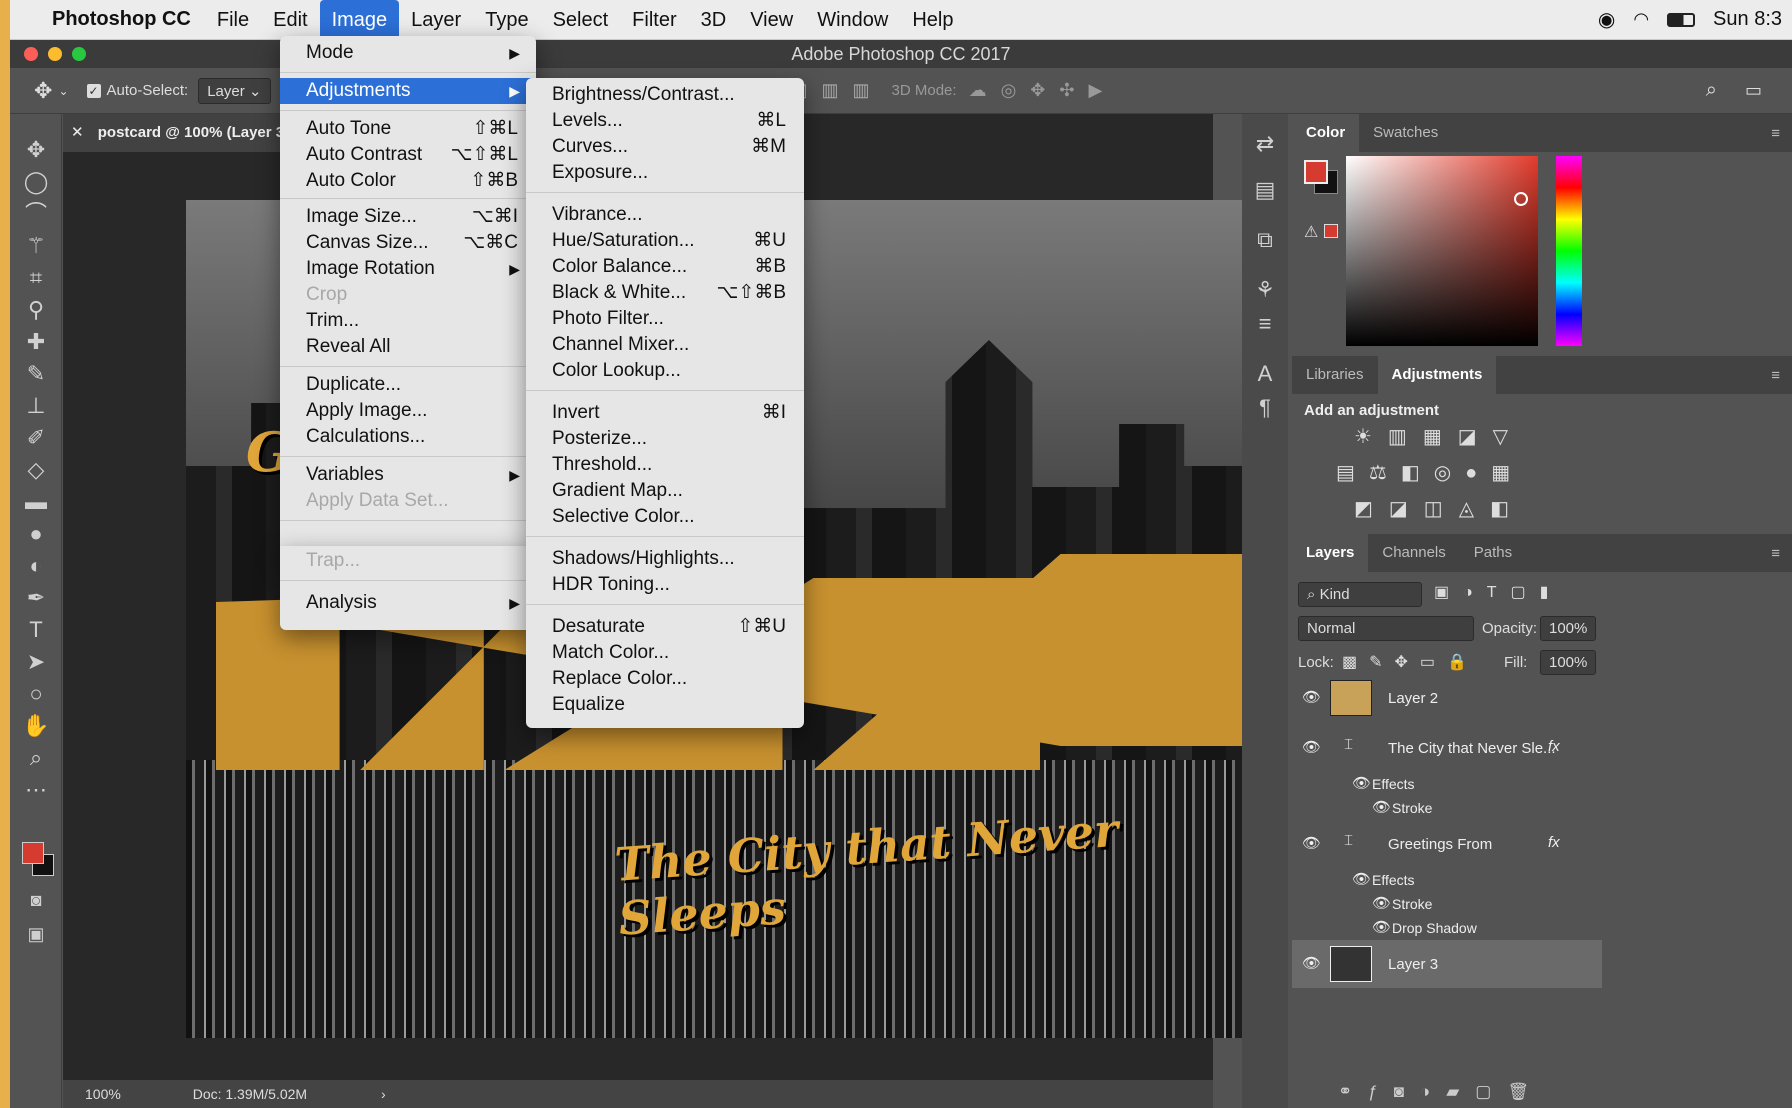 This screenshot has width=1792, height=1108. What do you see at coordinates (408, 181) in the screenshot?
I see `image-menu-item-auto-color: Auto Color ⇧⌘B` at bounding box center [408, 181].